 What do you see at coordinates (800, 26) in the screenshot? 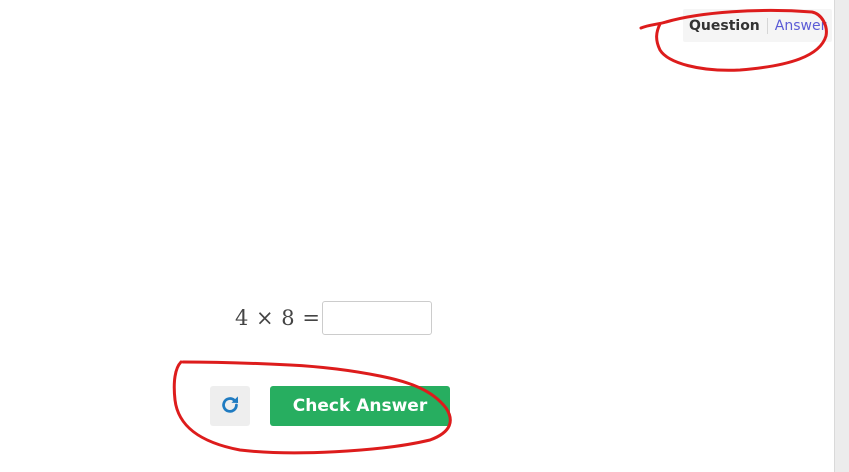
I see `tab-answer: Answer` at bounding box center [800, 26].